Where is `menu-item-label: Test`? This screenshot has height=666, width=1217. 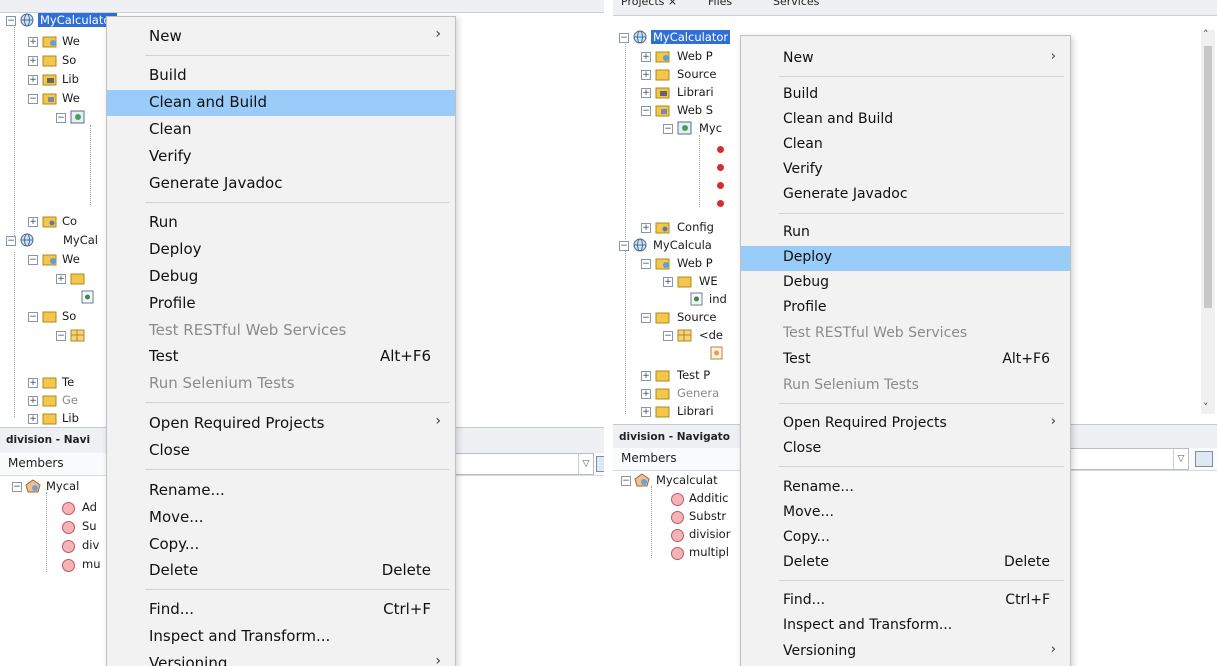 menu-item-label: Test is located at coordinates (797, 359).